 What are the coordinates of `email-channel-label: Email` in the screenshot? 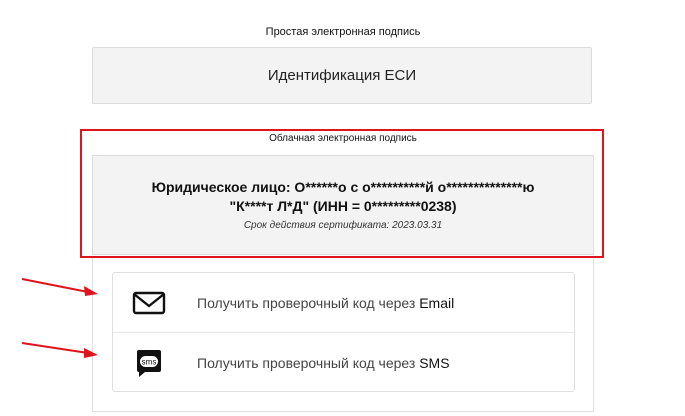 It's located at (437, 302).